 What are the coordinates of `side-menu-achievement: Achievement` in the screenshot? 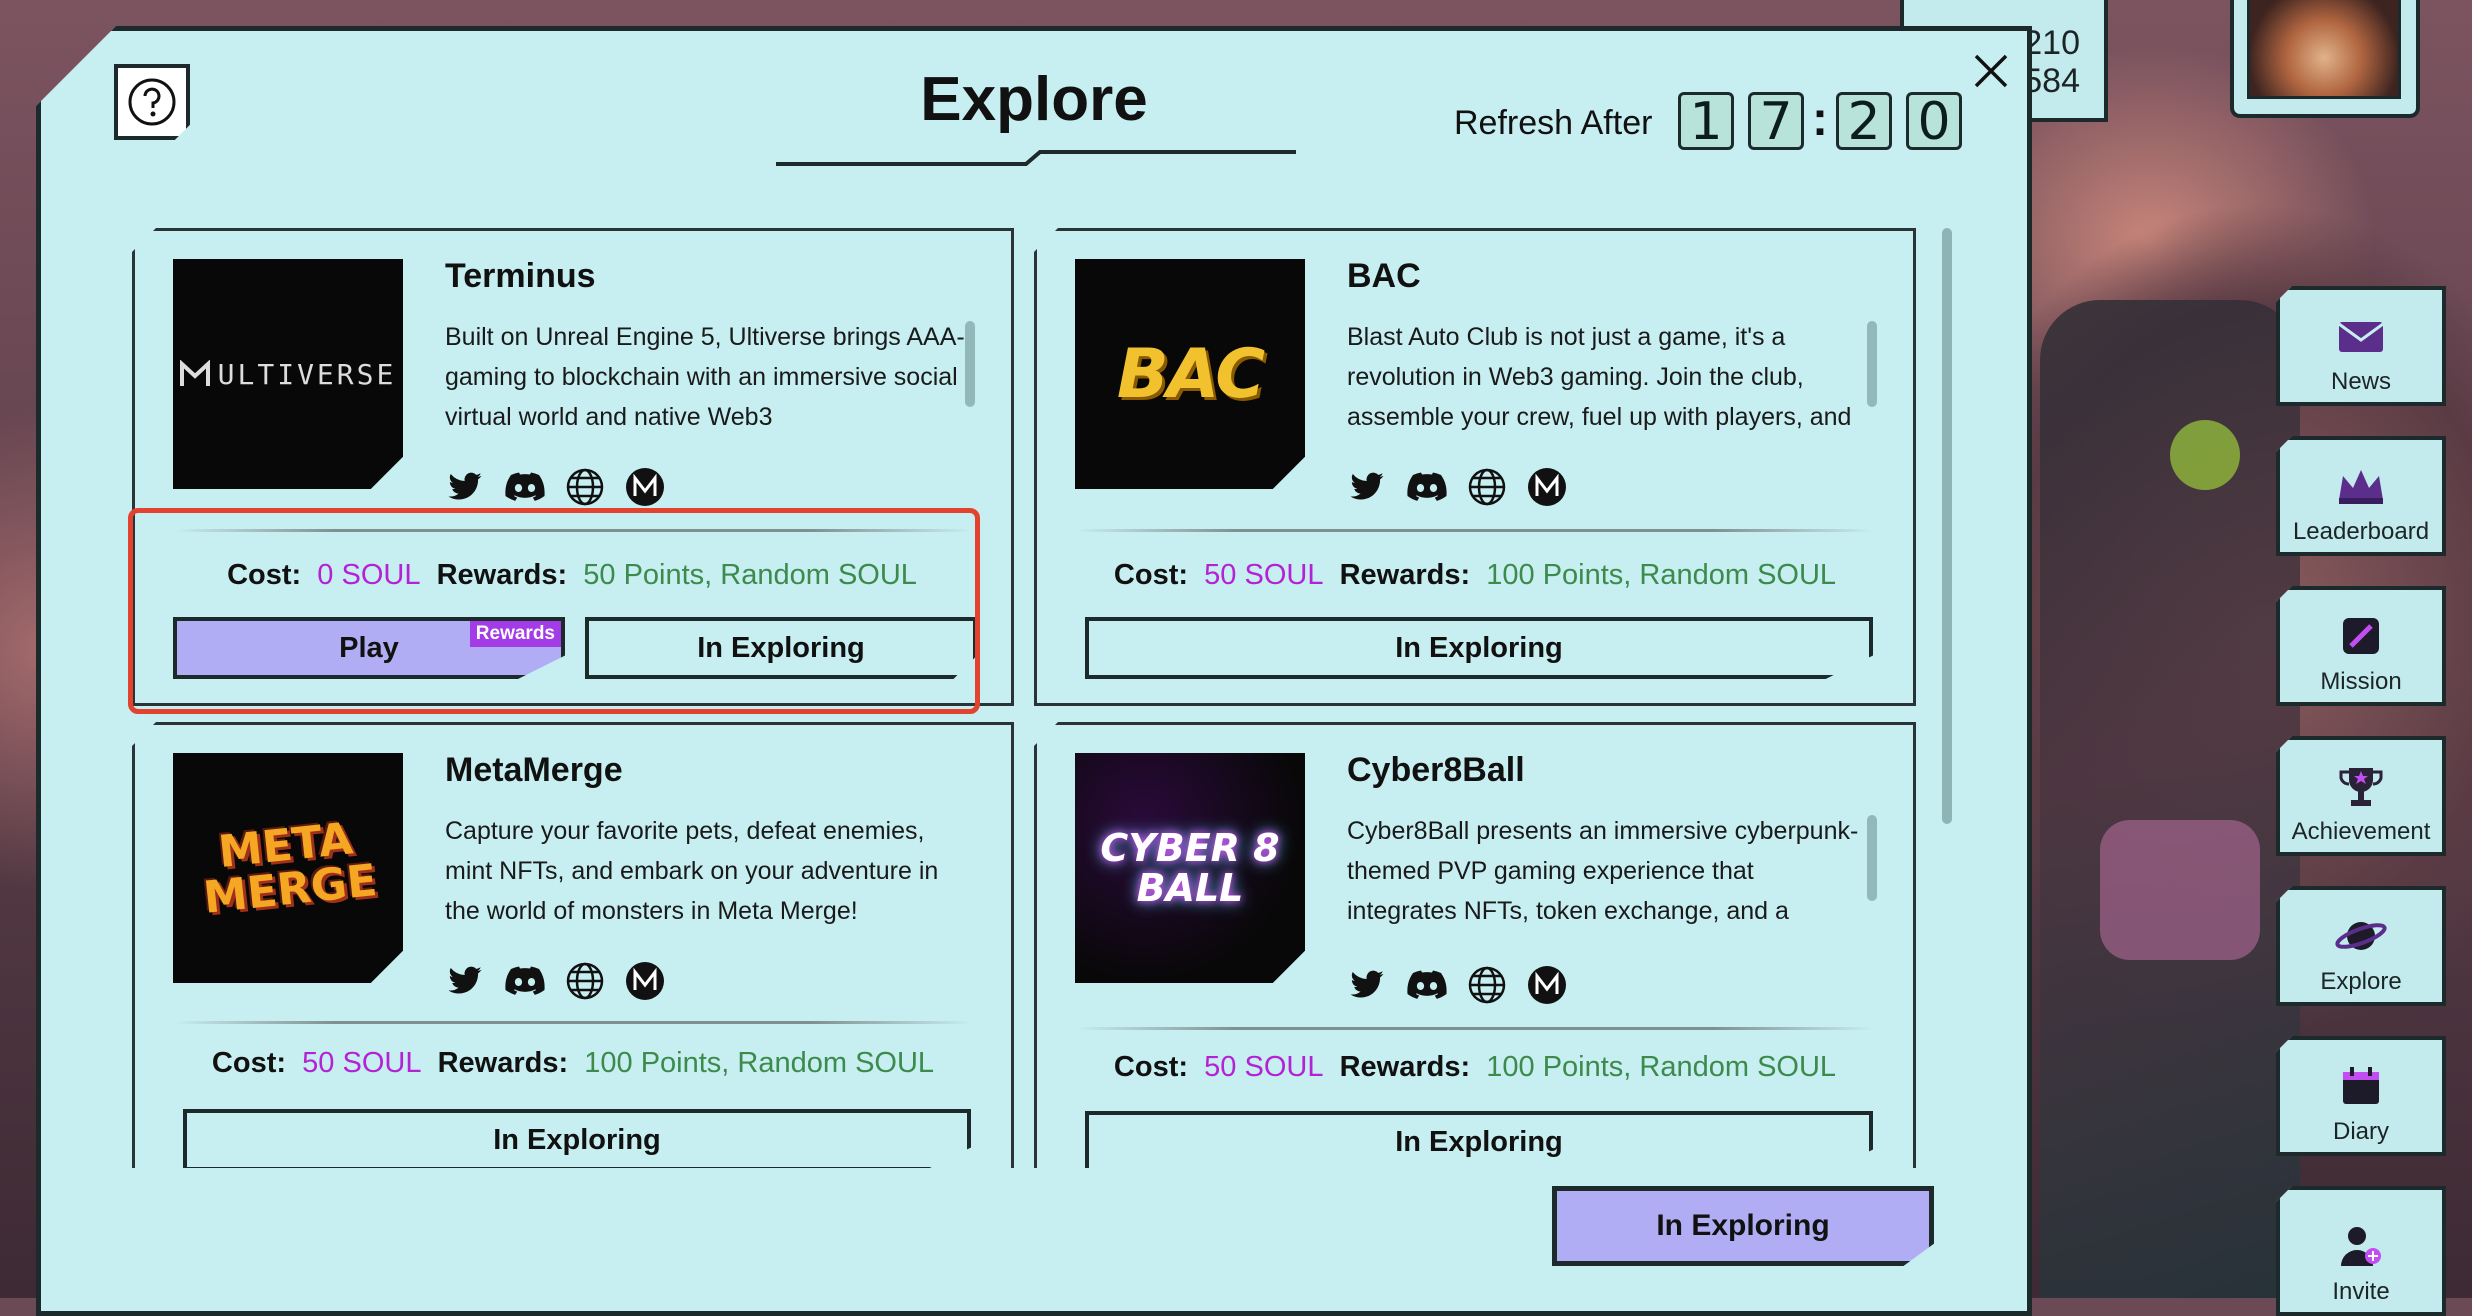 It's located at (2361, 796).